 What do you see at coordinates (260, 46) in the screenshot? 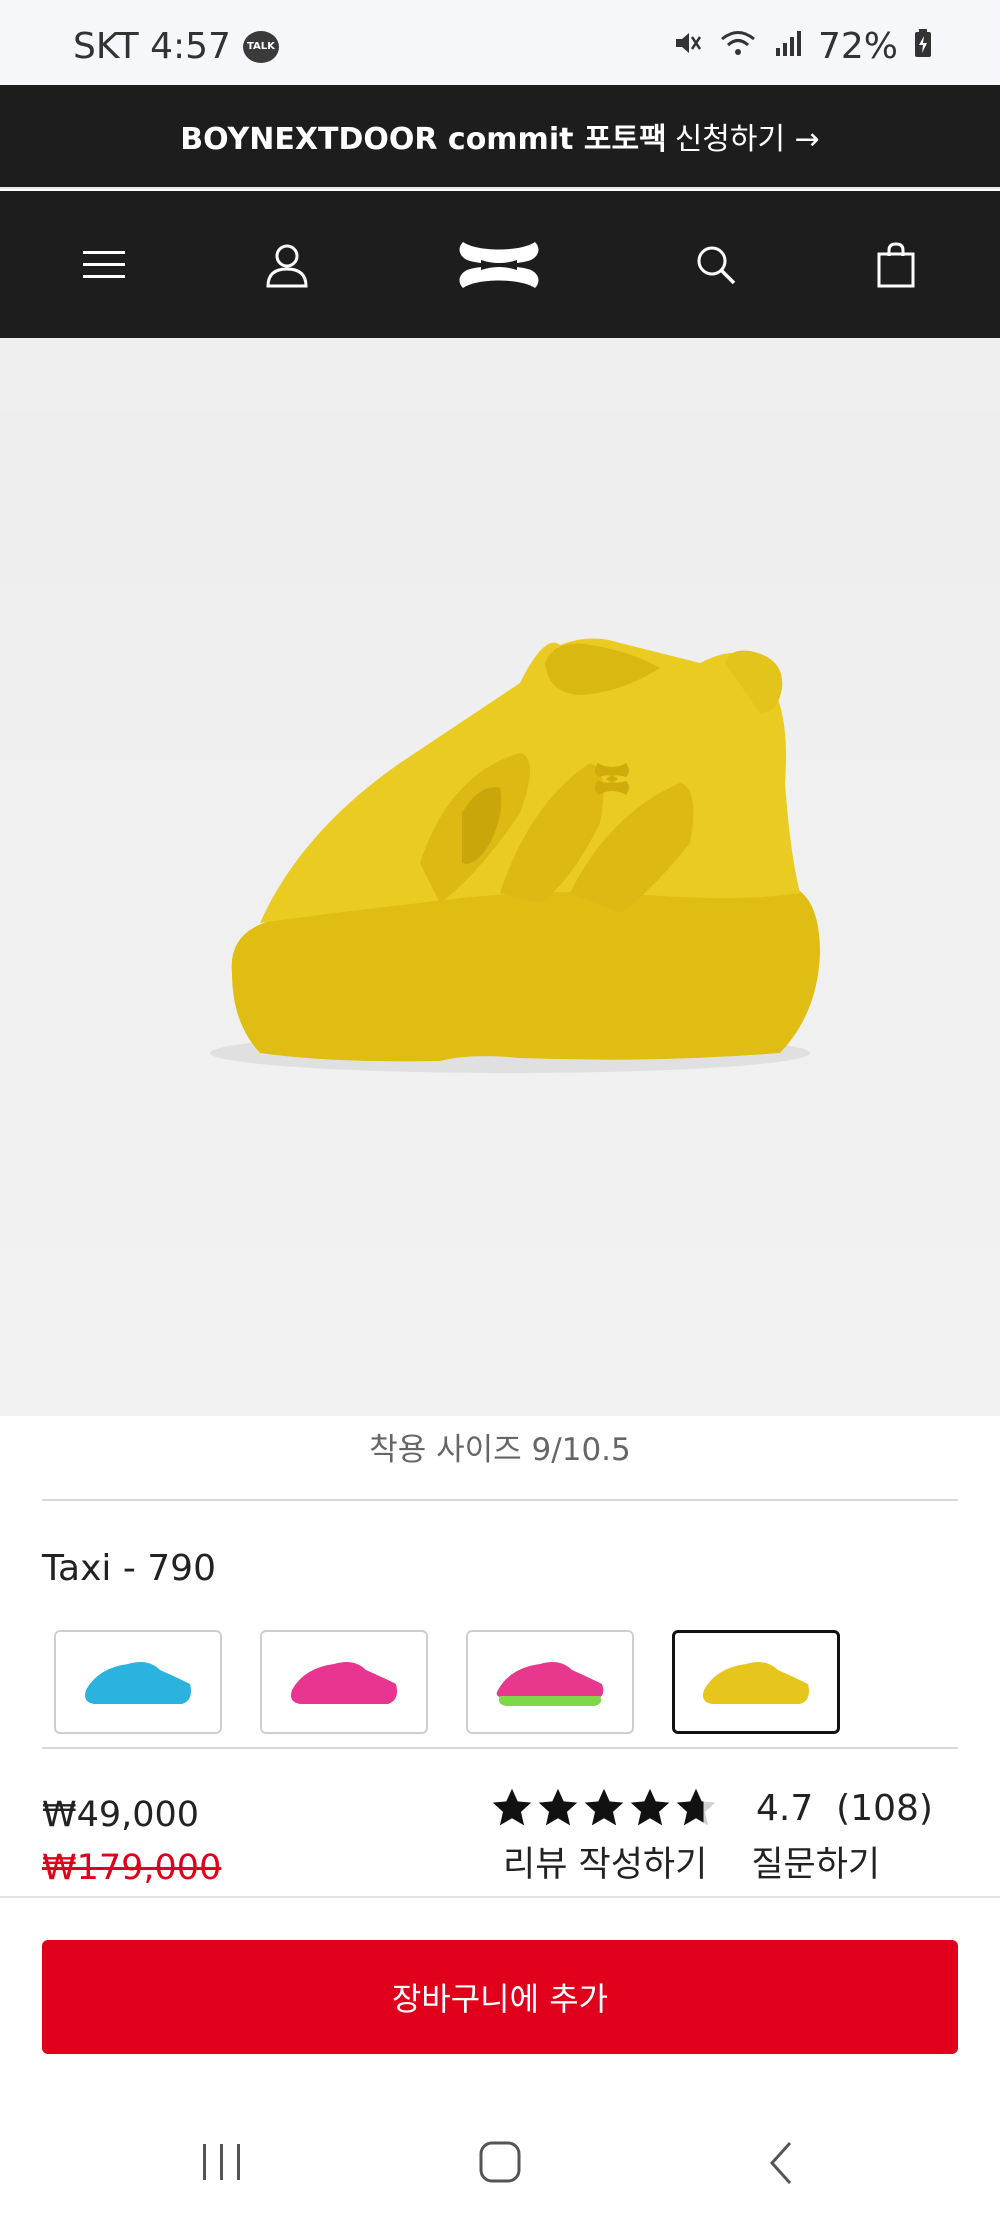
I see `kakao-talk-icon: TALK` at bounding box center [260, 46].